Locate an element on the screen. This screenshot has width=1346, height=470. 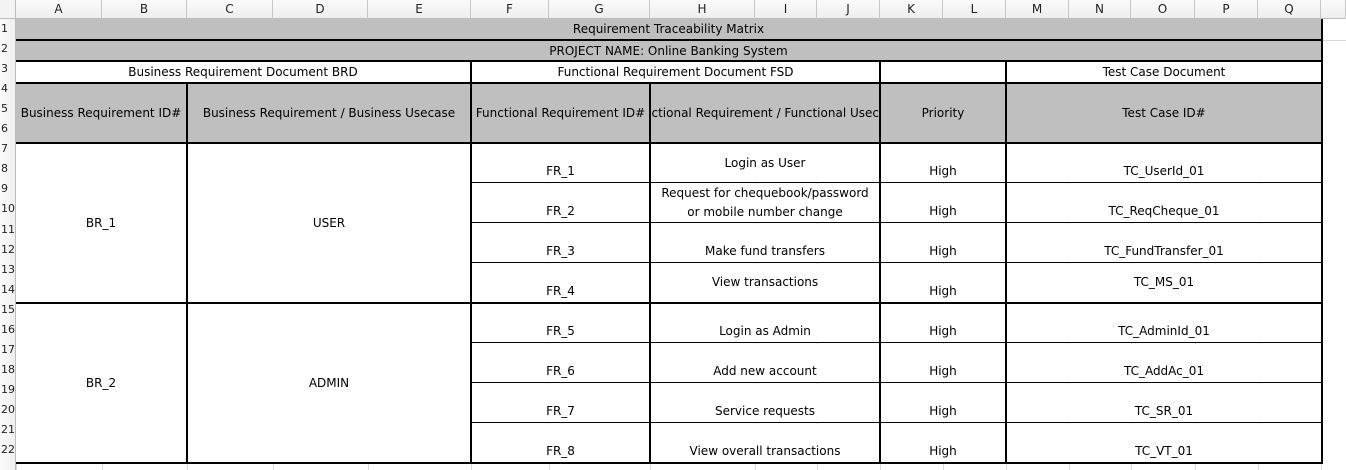
column-header-e: E is located at coordinates (419, 9).